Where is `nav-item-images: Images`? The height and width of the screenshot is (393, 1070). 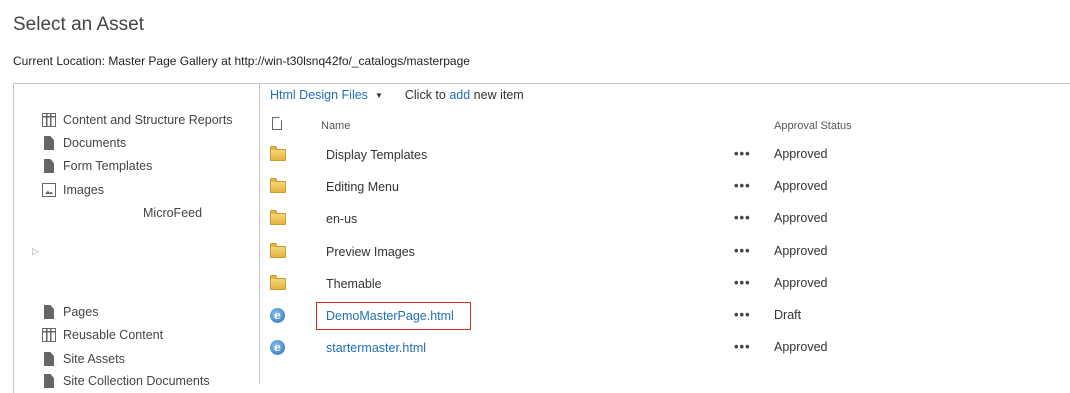
nav-item-images: Images is located at coordinates (73, 190).